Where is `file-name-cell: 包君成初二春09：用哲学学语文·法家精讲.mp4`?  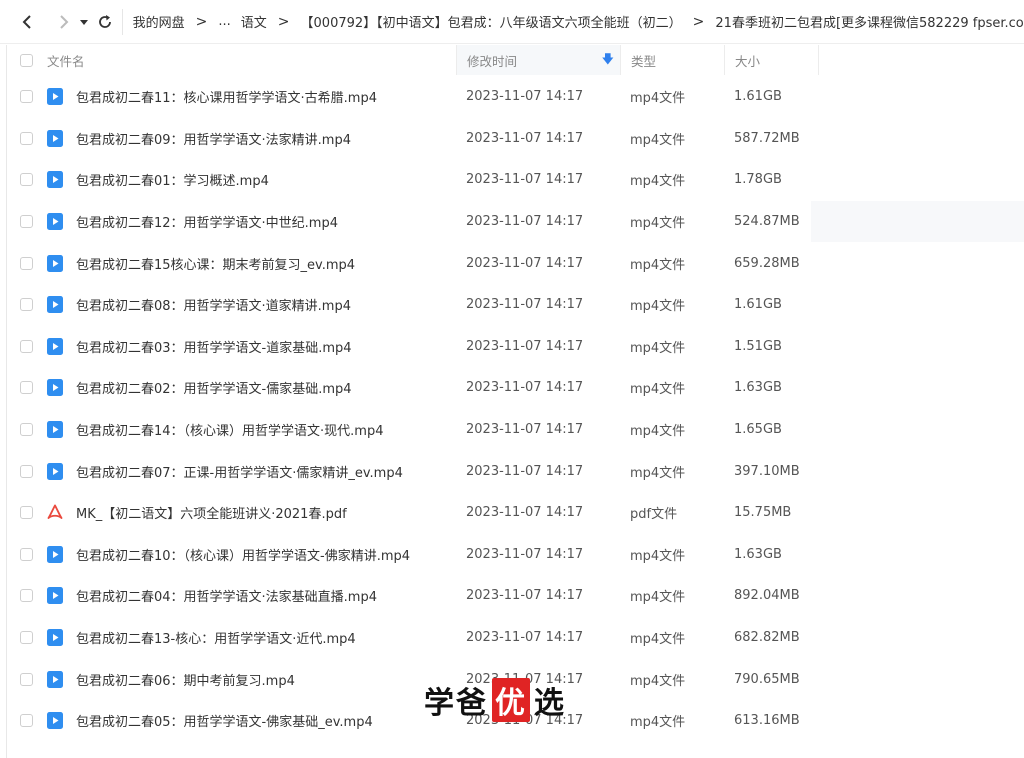
file-name-cell: 包君成初二春09：用哲学学语文·法家精讲.mp4 is located at coordinates (231, 138).